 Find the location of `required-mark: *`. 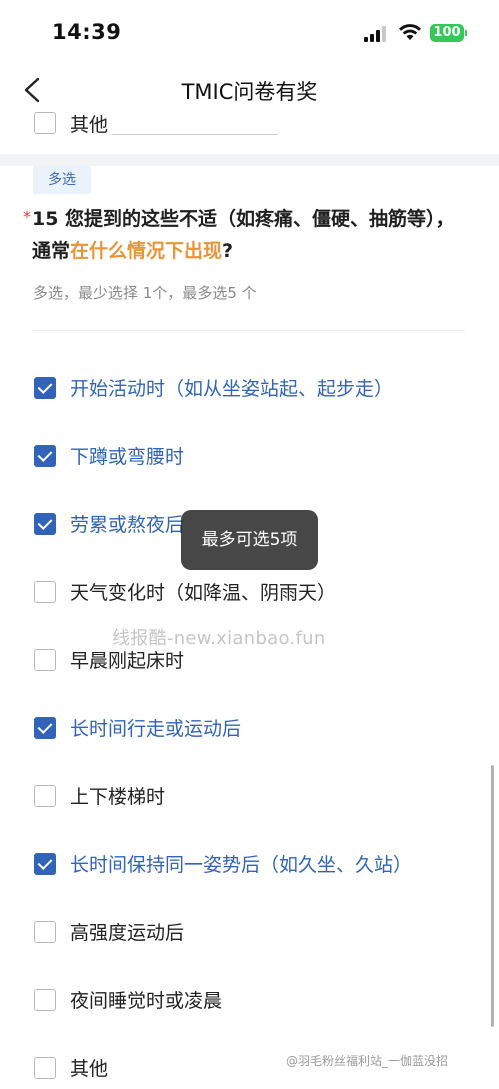

required-mark: * is located at coordinates (27, 216).